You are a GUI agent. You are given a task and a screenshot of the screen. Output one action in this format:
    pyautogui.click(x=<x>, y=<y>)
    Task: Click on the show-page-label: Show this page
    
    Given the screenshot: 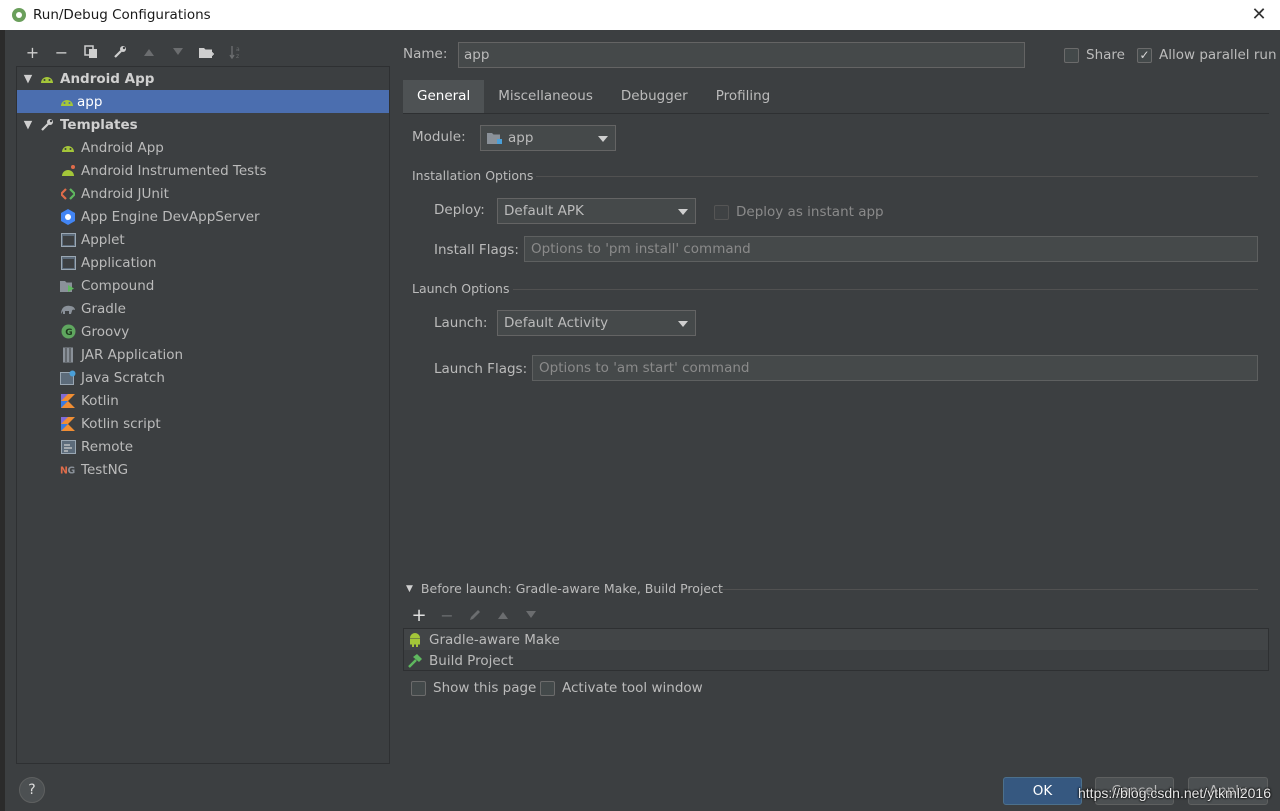 What is the action you would take?
    pyautogui.click(x=484, y=688)
    